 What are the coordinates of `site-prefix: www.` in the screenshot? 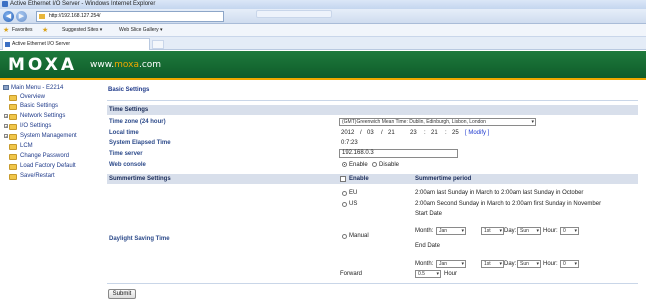 It's located at (102, 65).